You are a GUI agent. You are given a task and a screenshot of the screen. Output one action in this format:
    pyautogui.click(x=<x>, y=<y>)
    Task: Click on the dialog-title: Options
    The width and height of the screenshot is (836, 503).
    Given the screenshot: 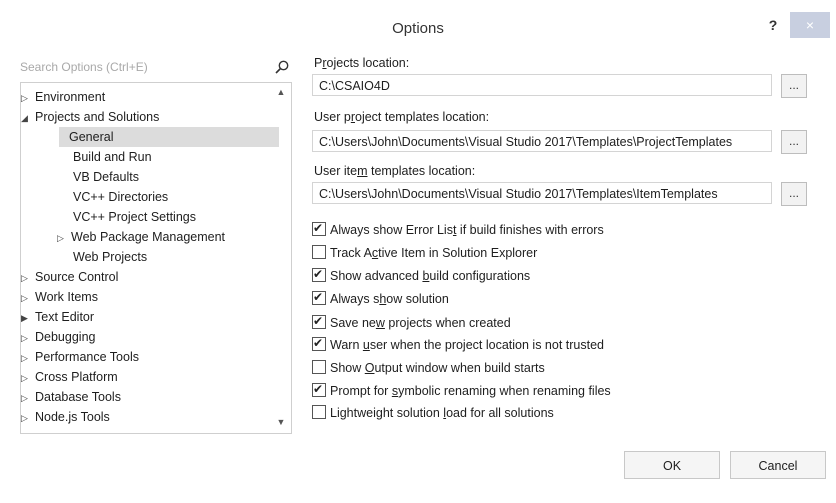 What is the action you would take?
    pyautogui.click(x=418, y=28)
    